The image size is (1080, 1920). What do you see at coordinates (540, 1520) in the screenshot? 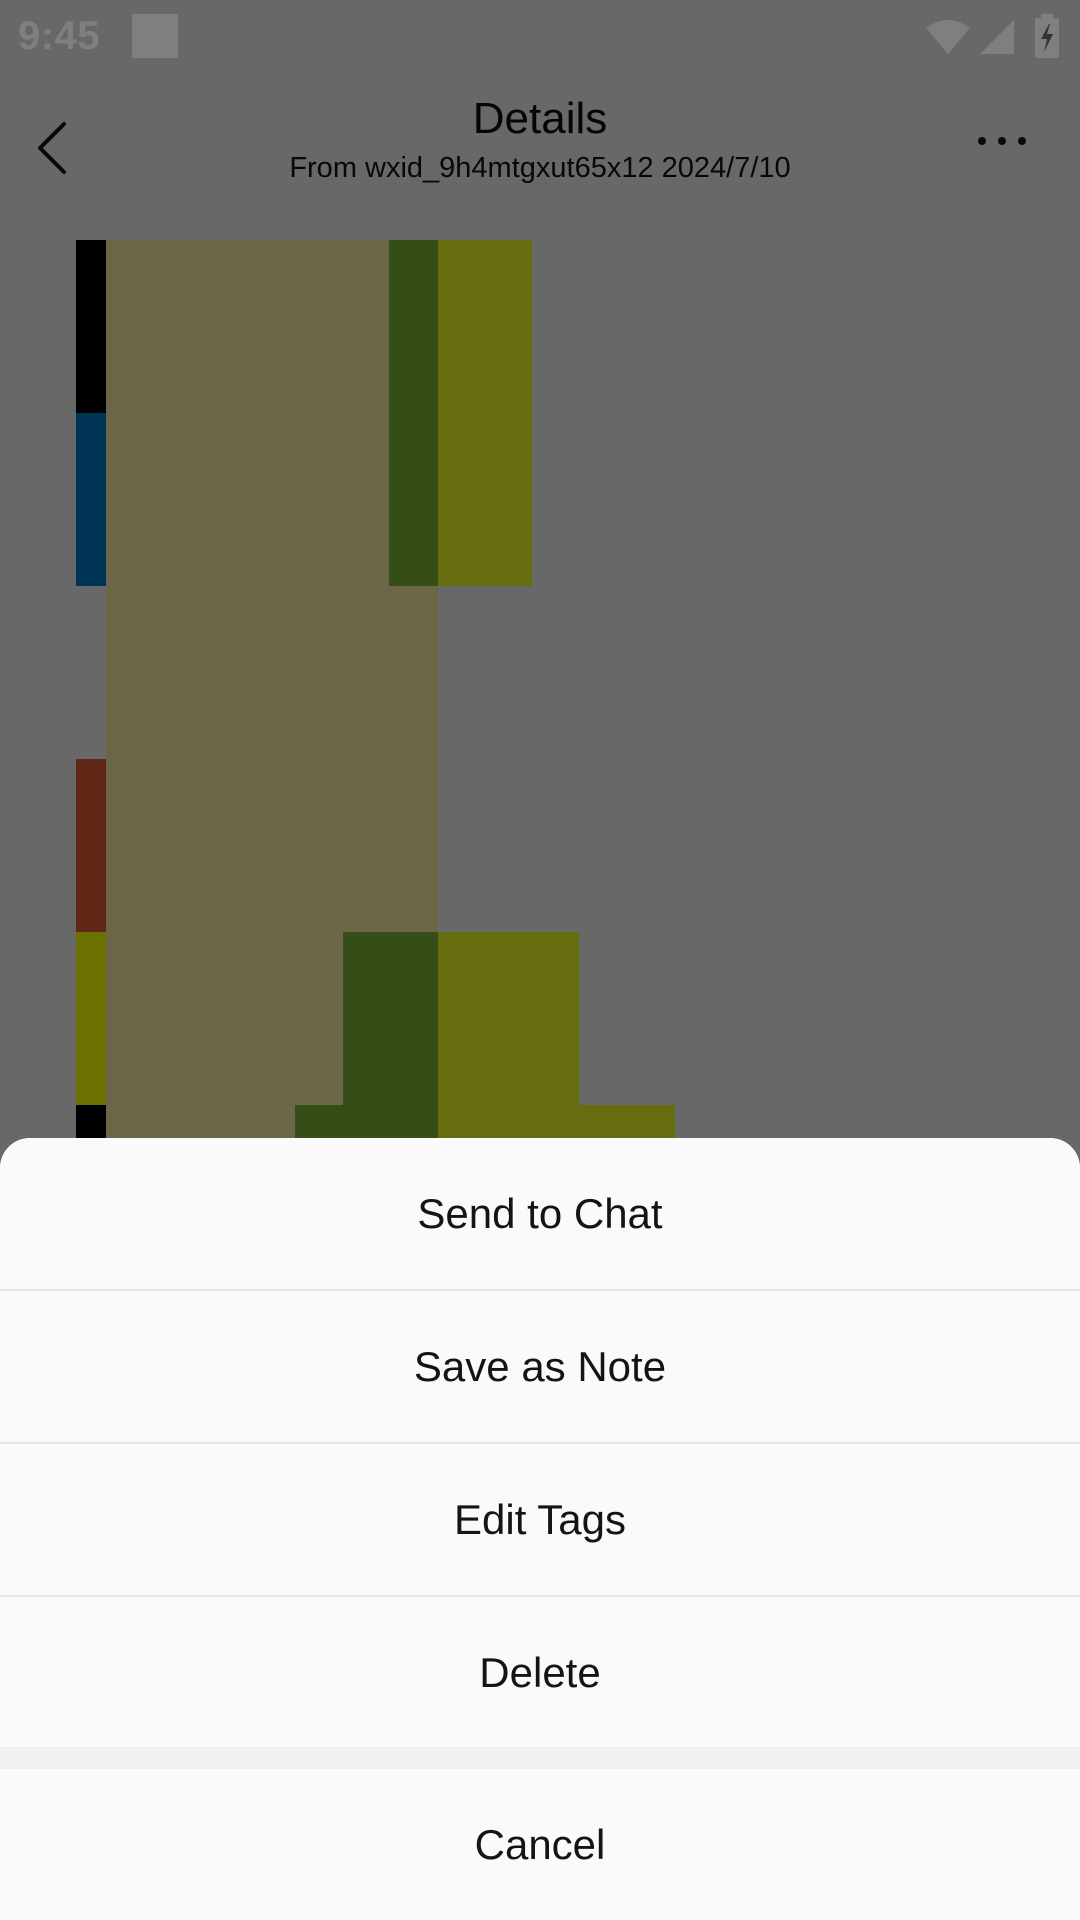
I see `edit-tags-option: Edit Tags` at bounding box center [540, 1520].